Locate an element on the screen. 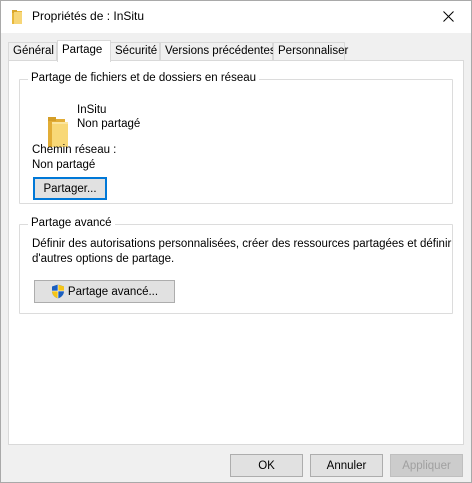 This screenshot has height=483, width=472. tab-previous-versions: Versions précédentes is located at coordinates (218, 51).